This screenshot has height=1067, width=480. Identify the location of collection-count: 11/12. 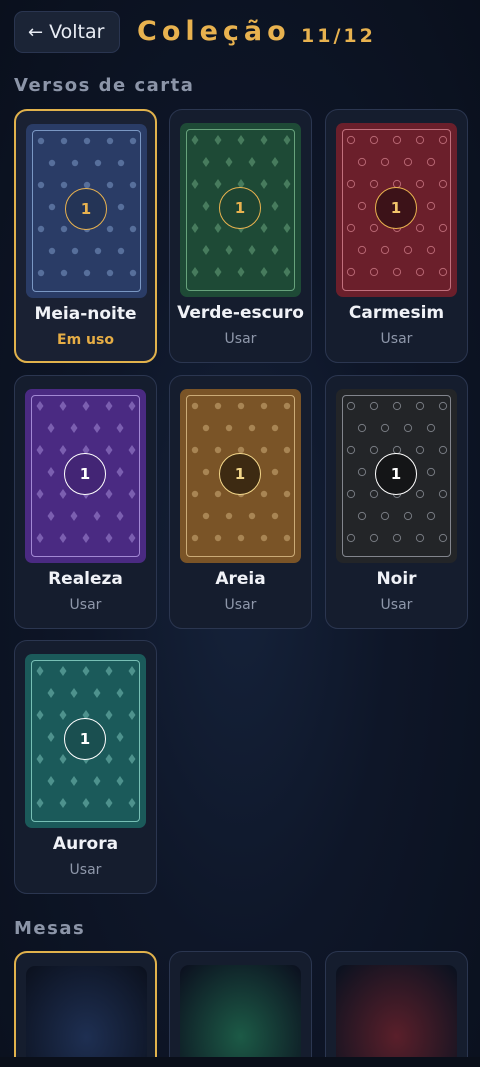
(338, 36).